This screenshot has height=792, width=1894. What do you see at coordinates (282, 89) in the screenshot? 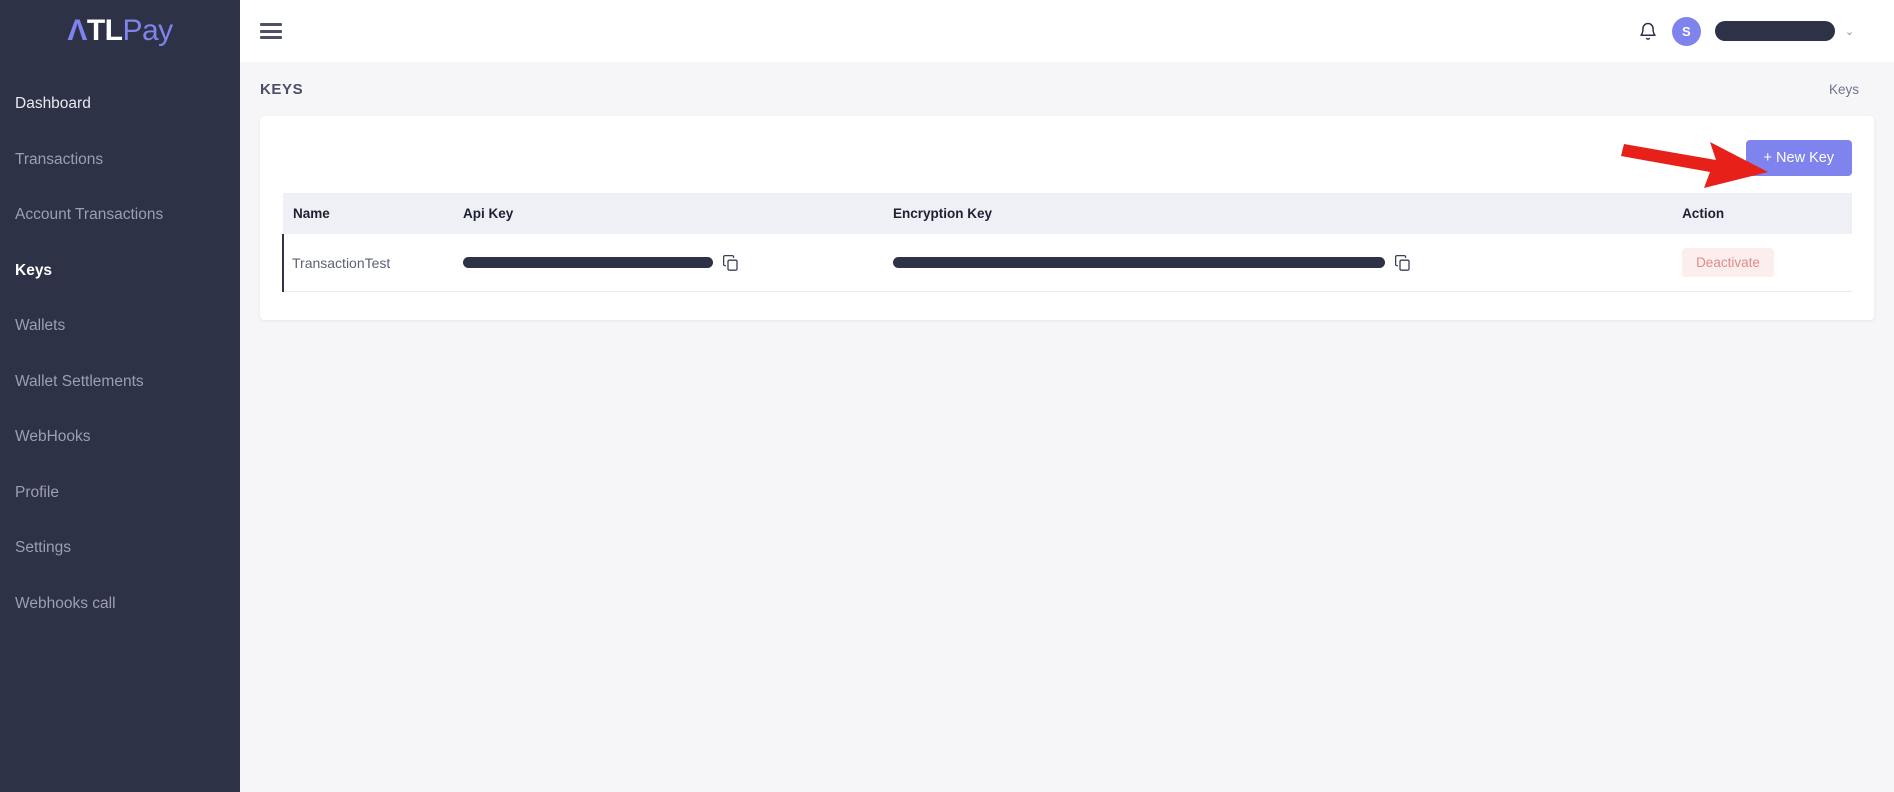
I see `page-title: KEYS` at bounding box center [282, 89].